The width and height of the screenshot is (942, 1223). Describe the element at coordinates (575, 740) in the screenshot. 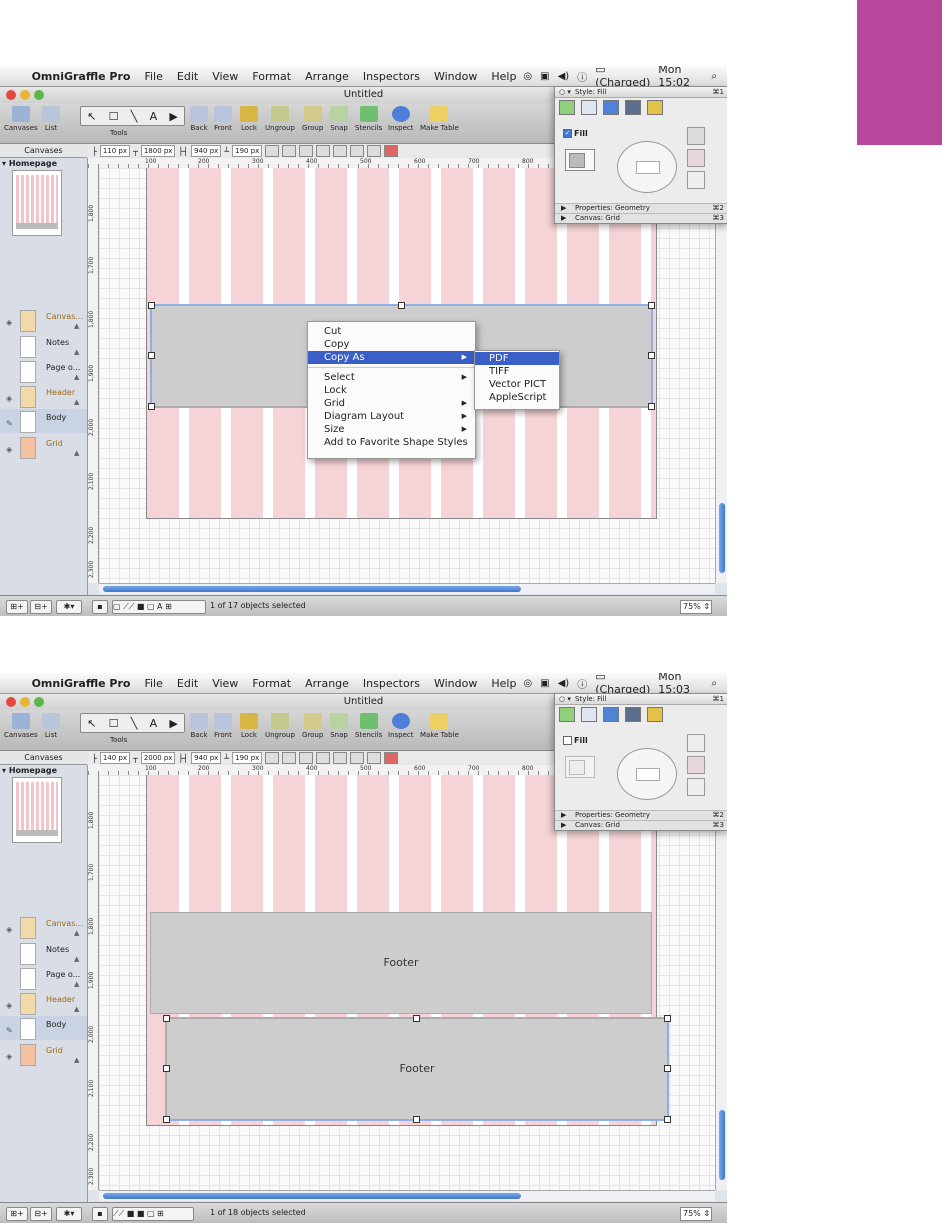

I see `fill-toggle: Fill` at that location.